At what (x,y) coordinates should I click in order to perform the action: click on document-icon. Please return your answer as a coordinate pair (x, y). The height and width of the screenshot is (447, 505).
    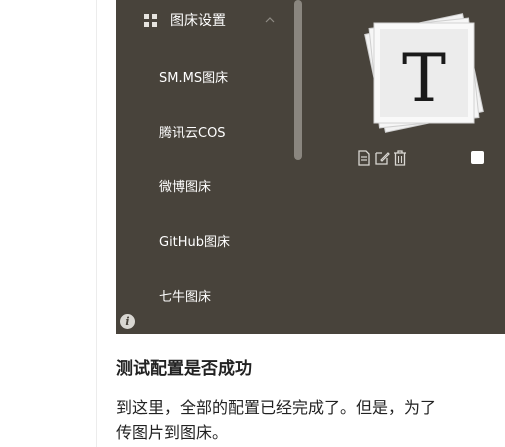
    Looking at the image, I should click on (364, 158).